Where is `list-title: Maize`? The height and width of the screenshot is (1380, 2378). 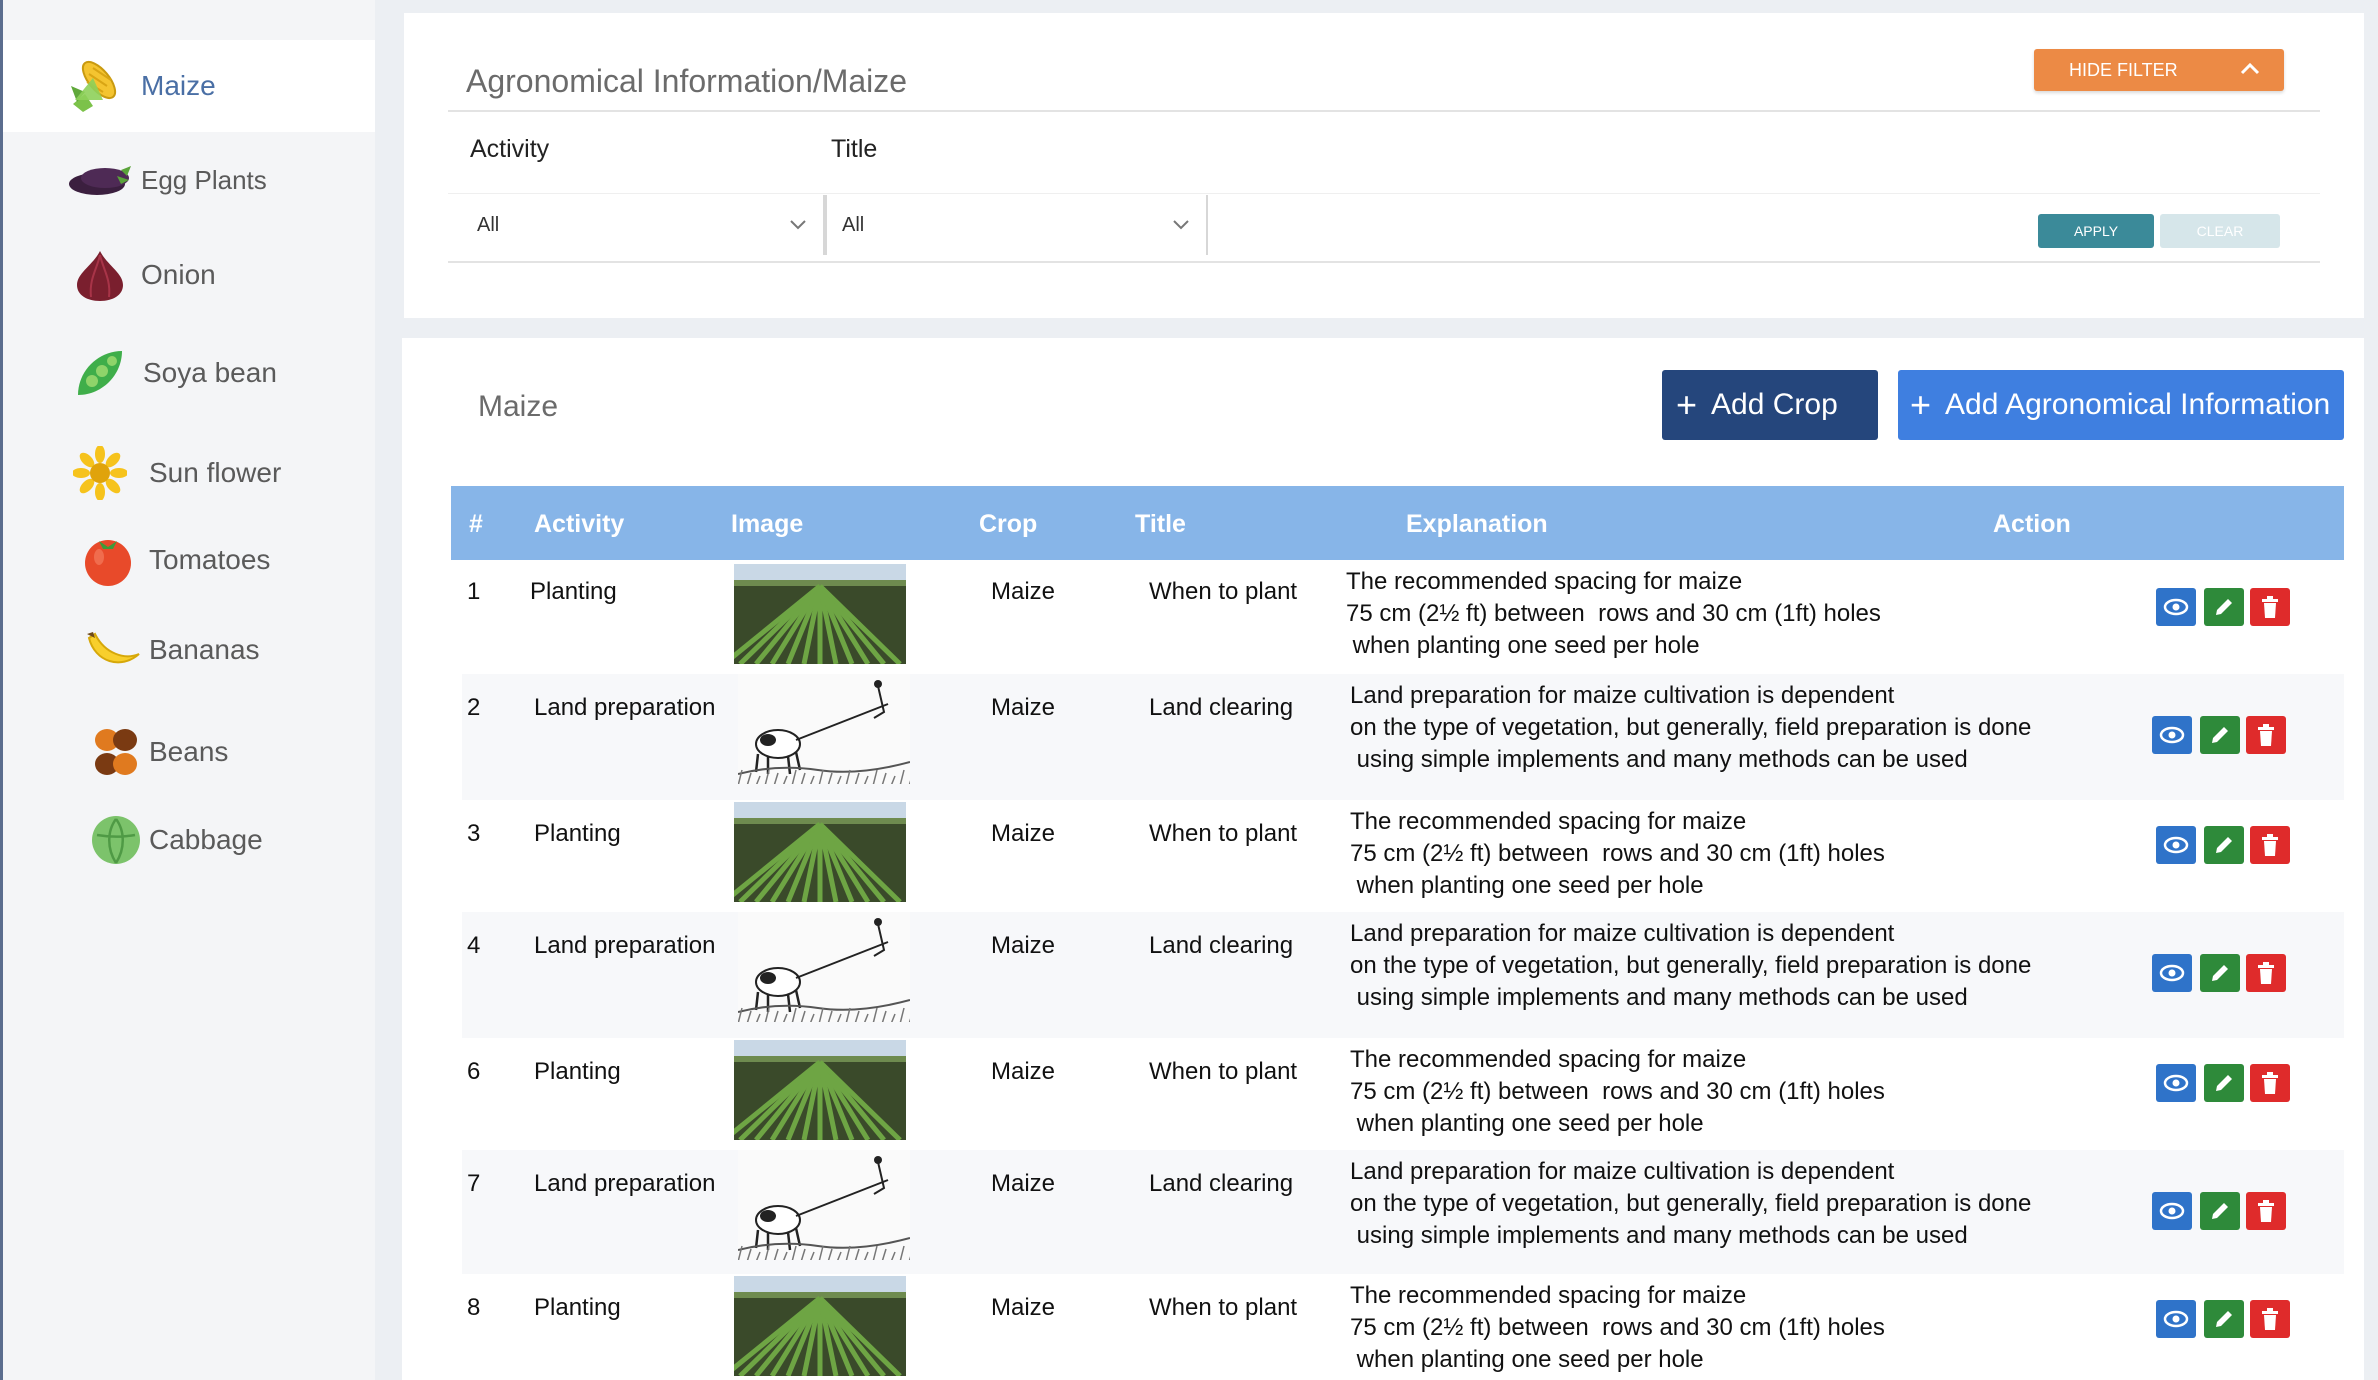 list-title: Maize is located at coordinates (518, 406).